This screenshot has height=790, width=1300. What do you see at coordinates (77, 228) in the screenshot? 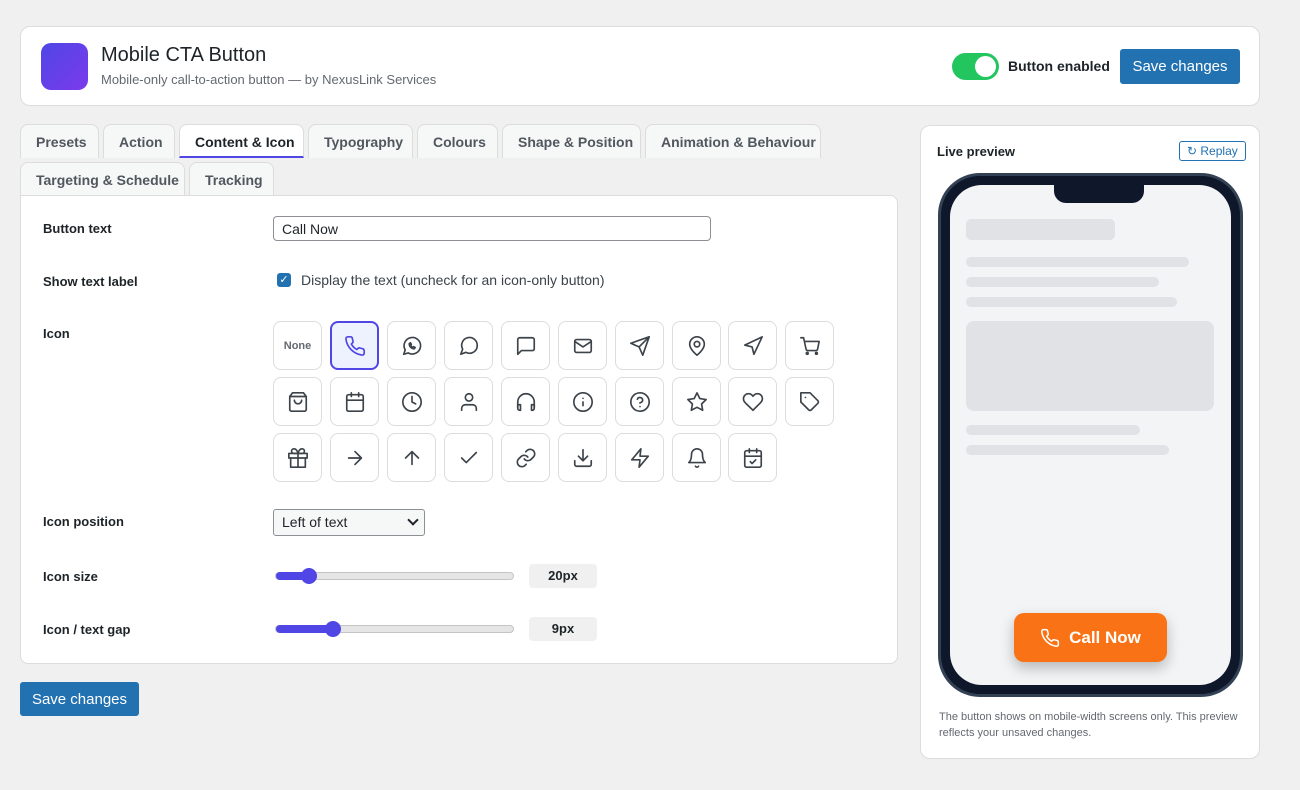
I see `button-text-label: Button text` at bounding box center [77, 228].